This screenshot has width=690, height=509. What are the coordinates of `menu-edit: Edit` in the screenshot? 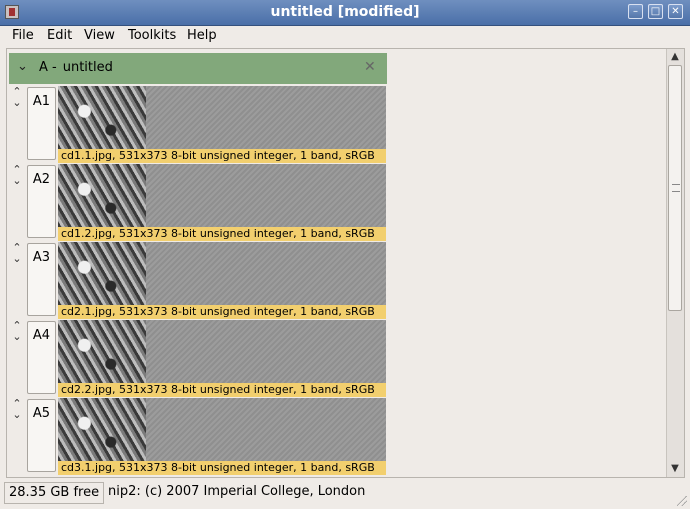 It's located at (59, 35).